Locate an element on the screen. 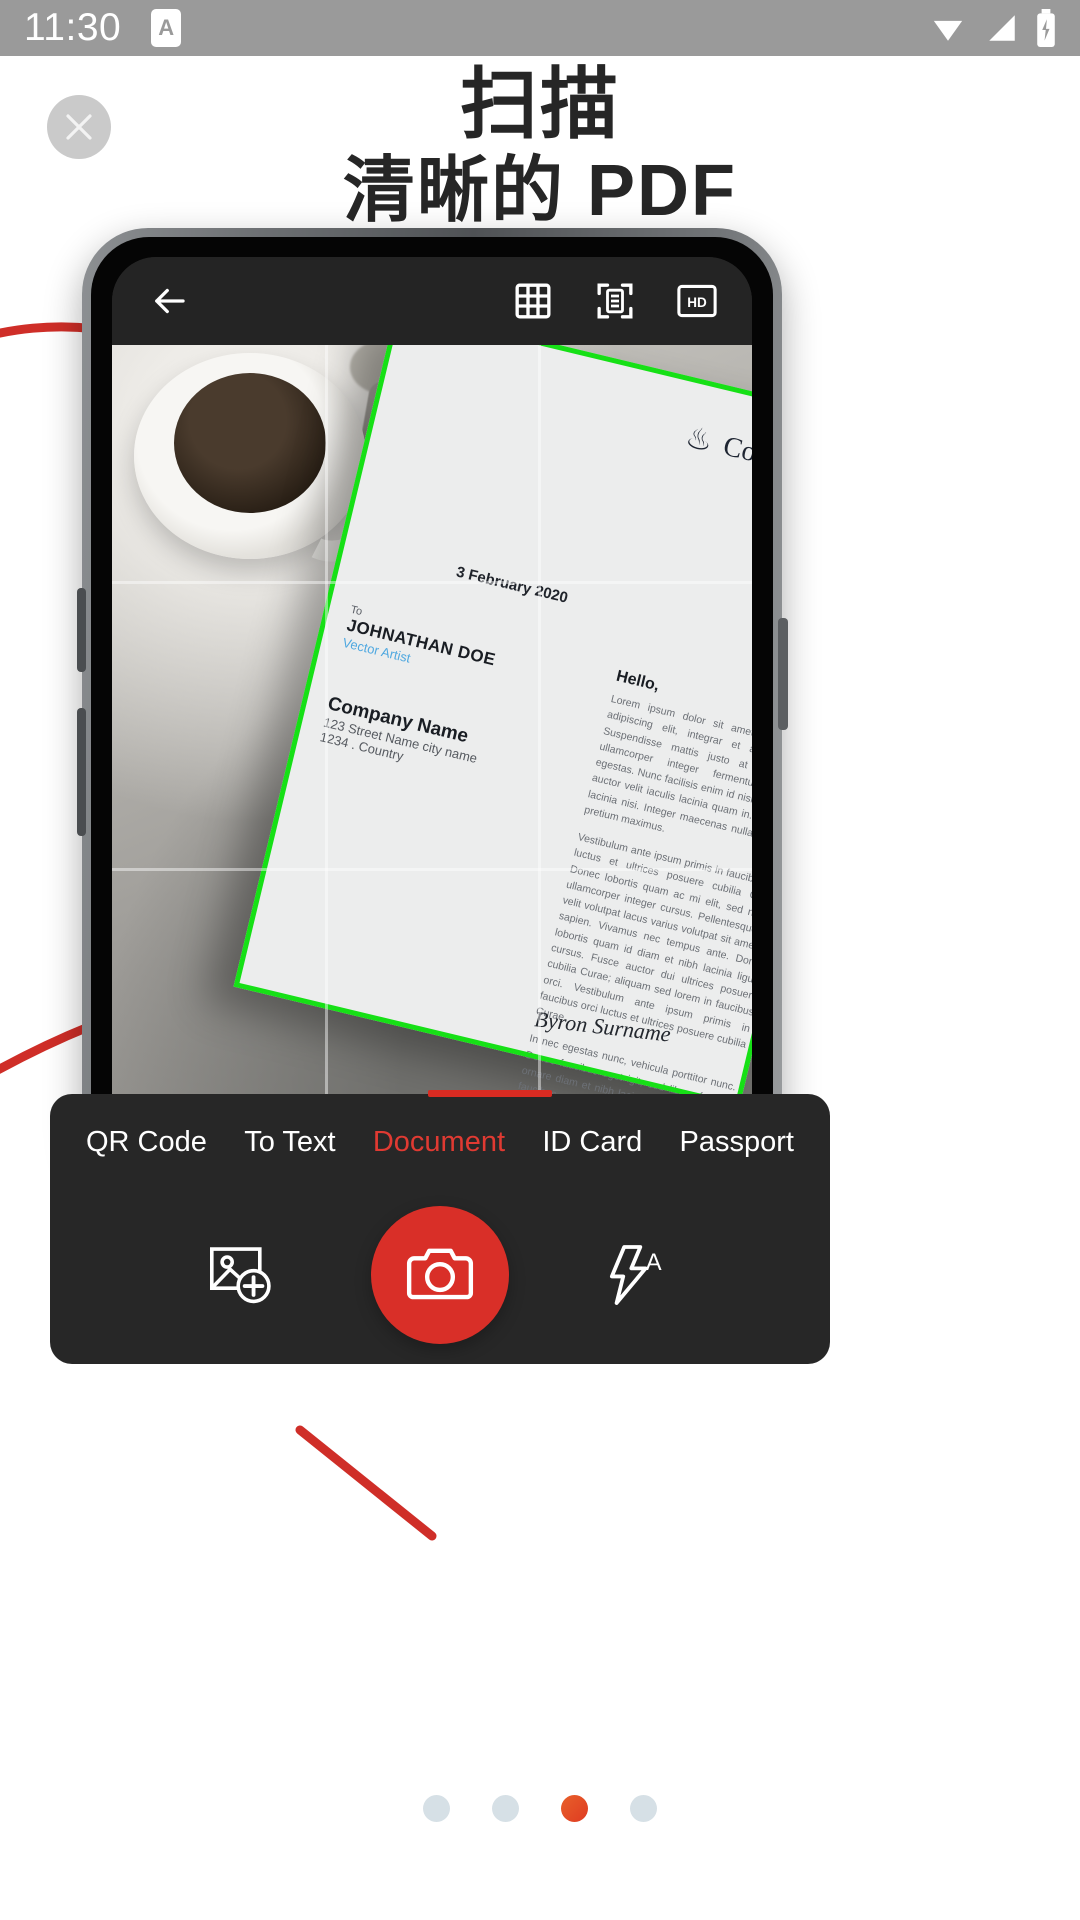  grid-icon is located at coordinates (533, 301).